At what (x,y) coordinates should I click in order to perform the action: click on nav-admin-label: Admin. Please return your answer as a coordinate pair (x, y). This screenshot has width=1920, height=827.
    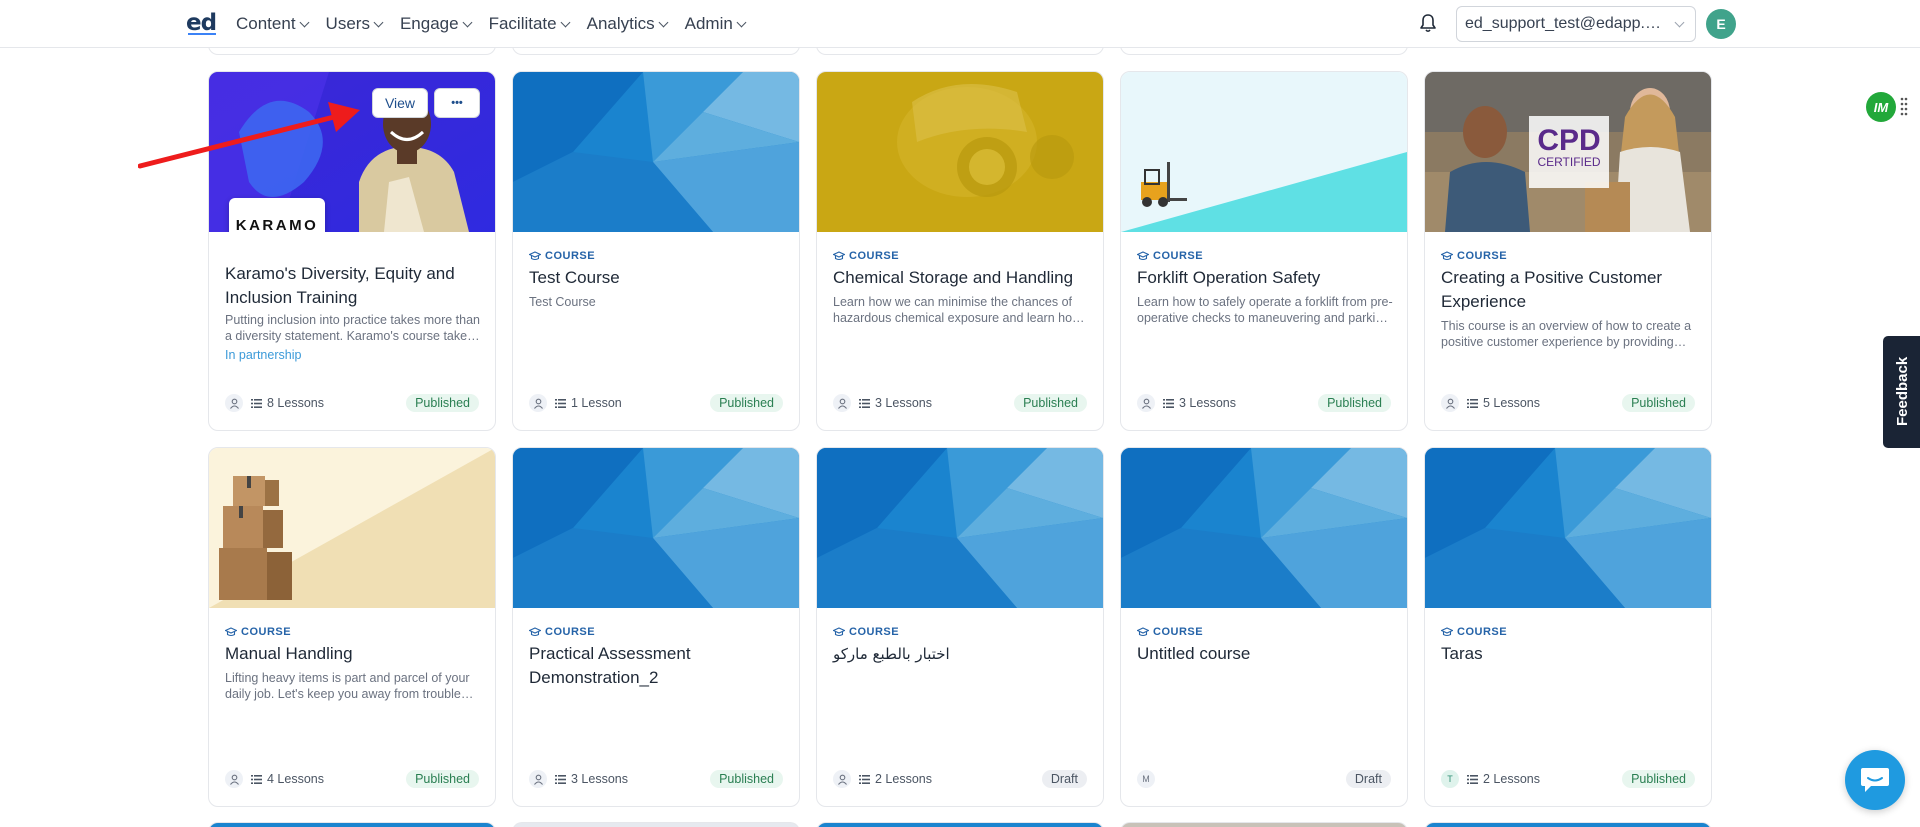
    Looking at the image, I should click on (708, 23).